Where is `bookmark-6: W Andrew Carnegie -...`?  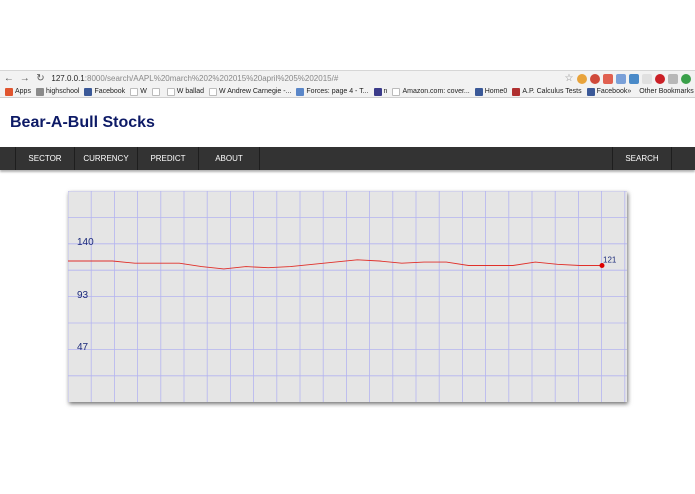 bookmark-6: W Andrew Carnegie -... is located at coordinates (250, 91).